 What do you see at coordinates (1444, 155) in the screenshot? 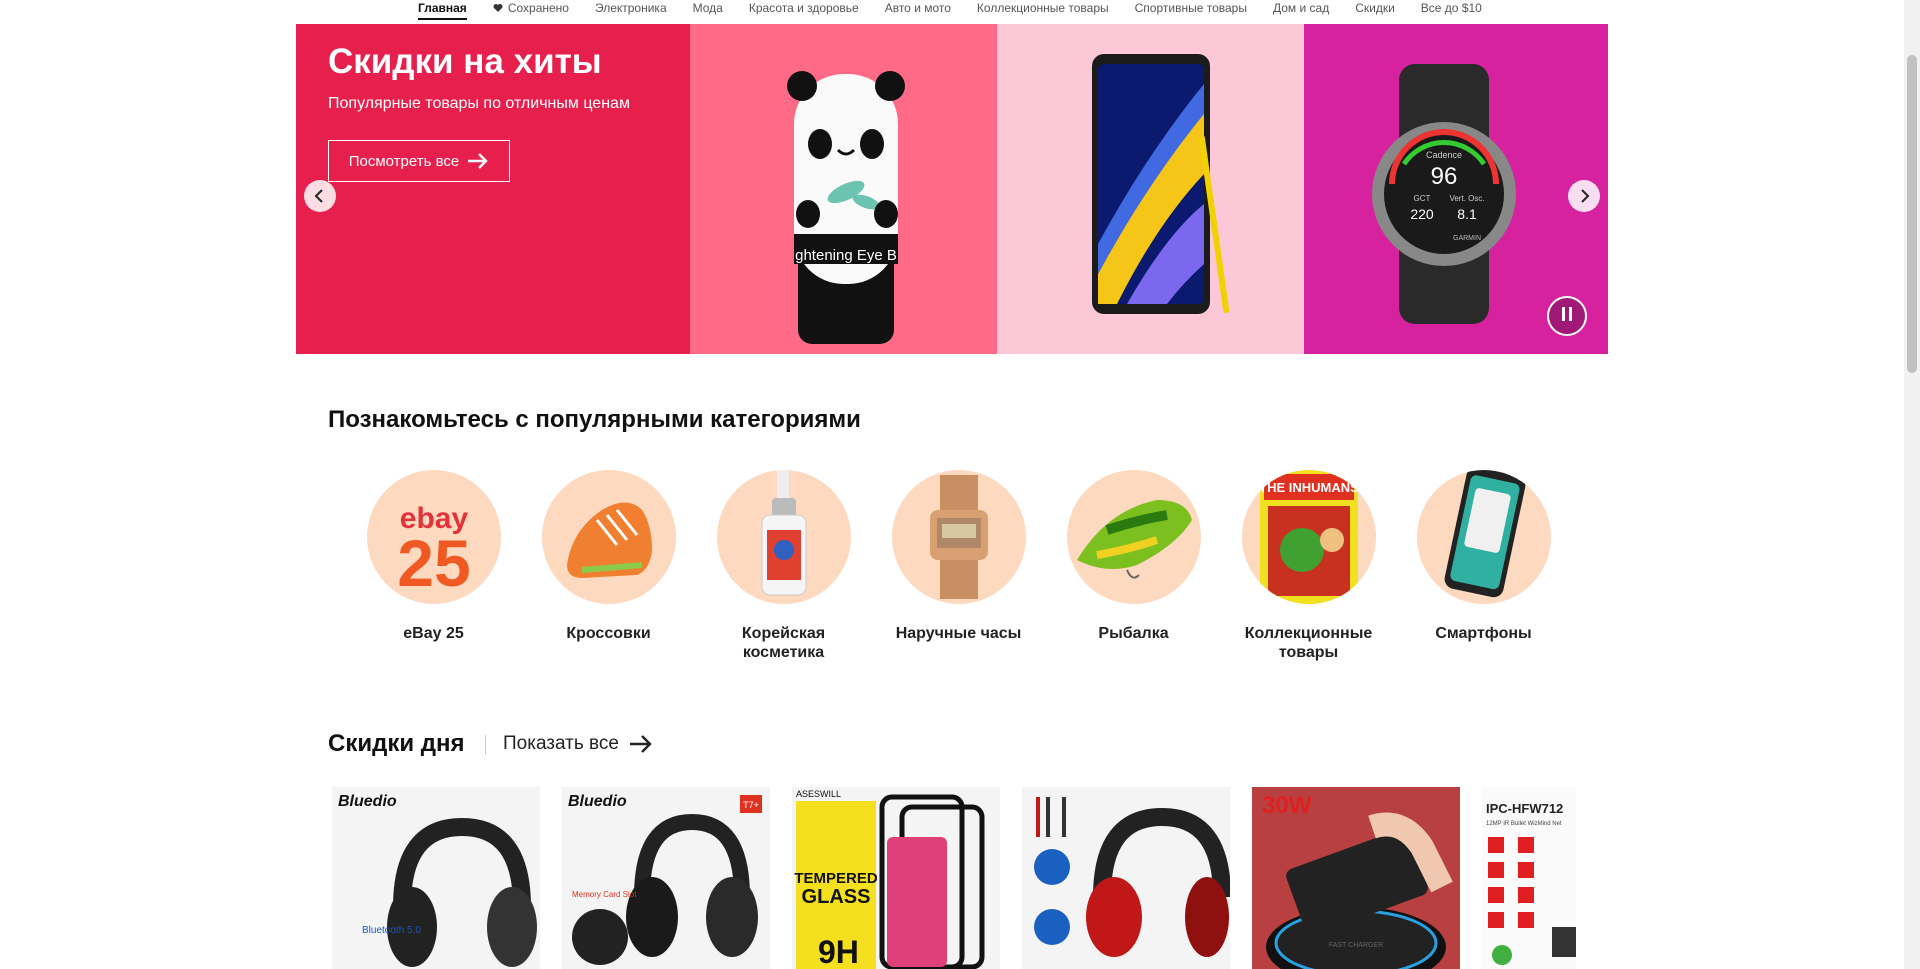
I see `watch-cadence-label: Cadence` at bounding box center [1444, 155].